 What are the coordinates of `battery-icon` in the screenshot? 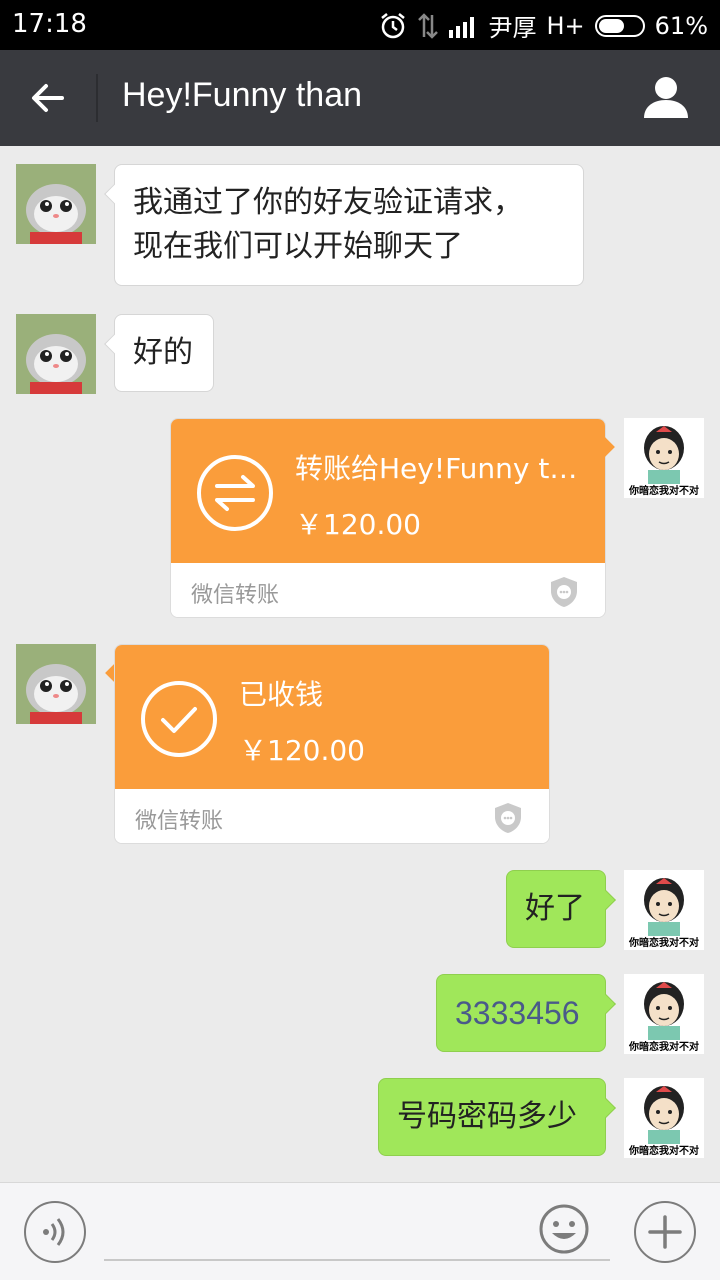 It's located at (619, 25).